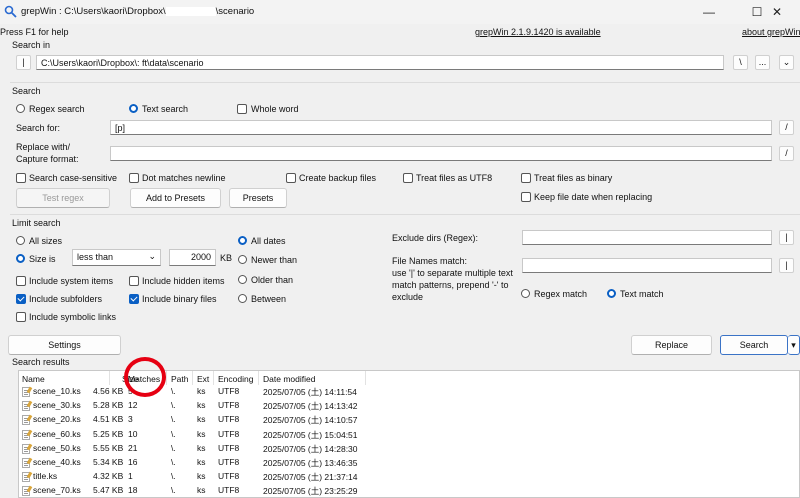  I want to click on newer-than-label: Newer than, so click(274, 260).